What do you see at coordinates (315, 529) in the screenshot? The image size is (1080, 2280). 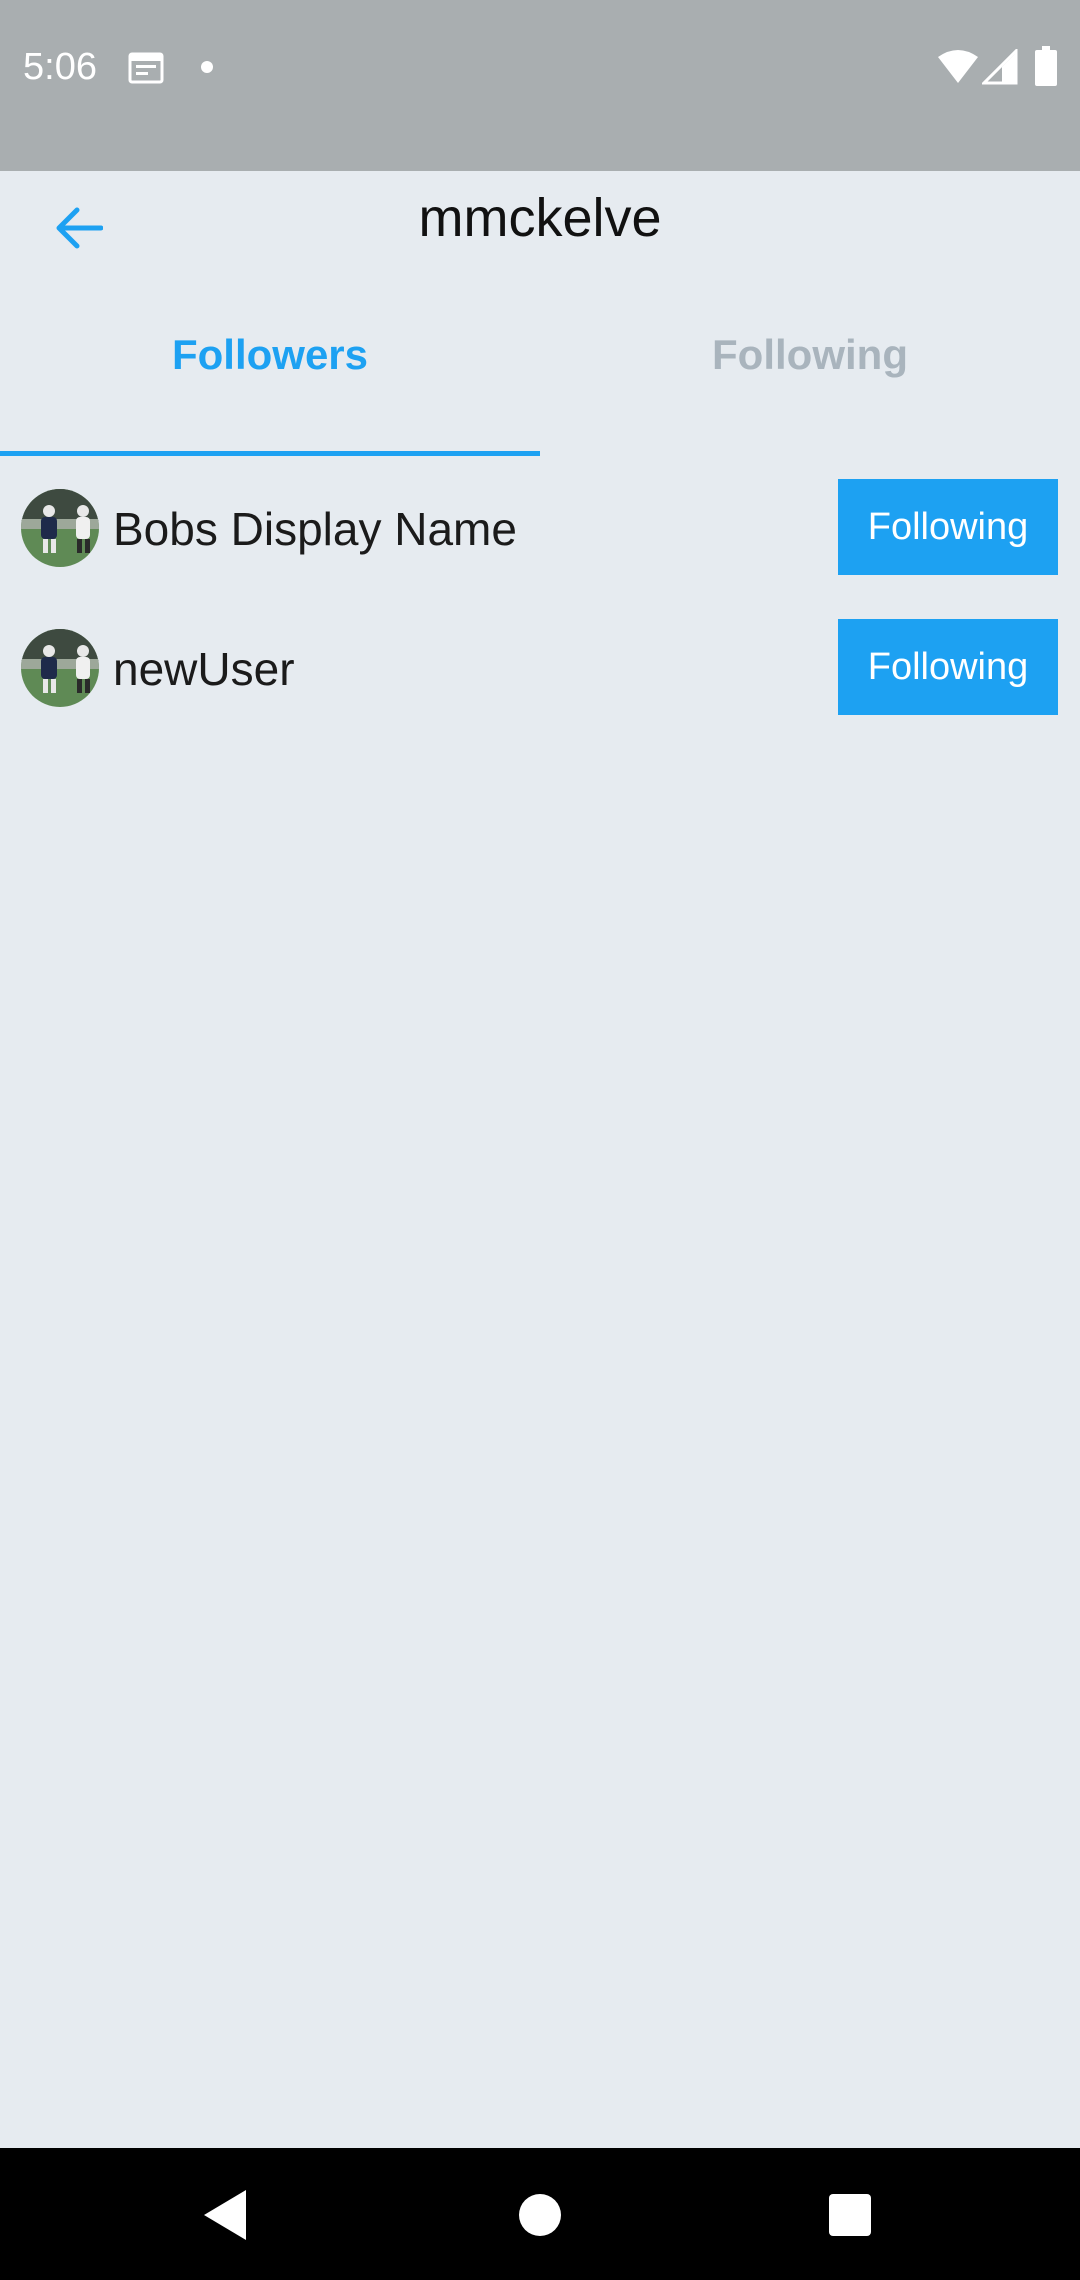 I see `user-name: Bobs Display Name` at bounding box center [315, 529].